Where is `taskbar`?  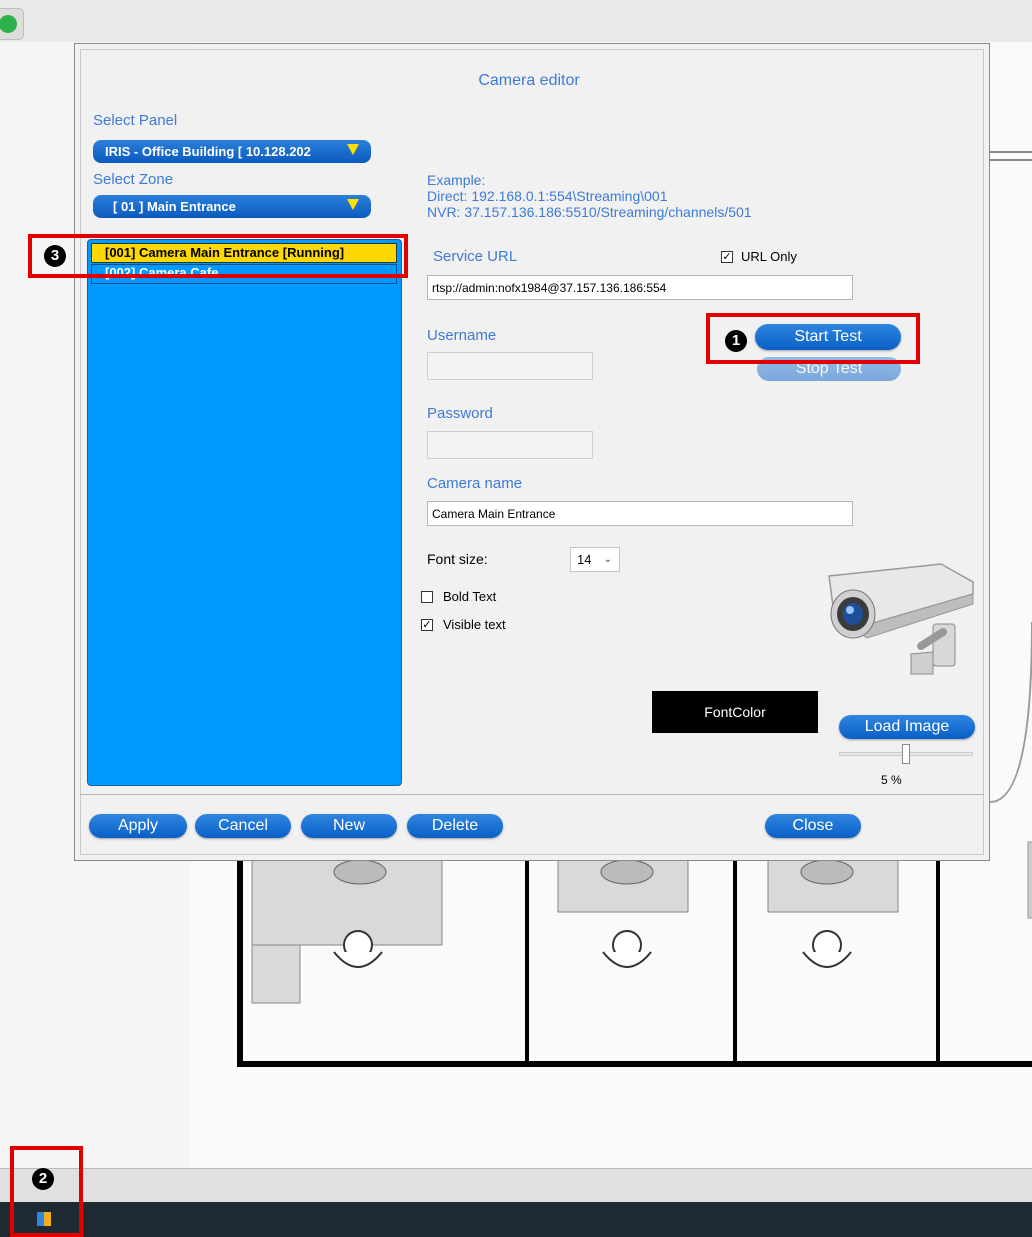
taskbar is located at coordinates (516, 1219).